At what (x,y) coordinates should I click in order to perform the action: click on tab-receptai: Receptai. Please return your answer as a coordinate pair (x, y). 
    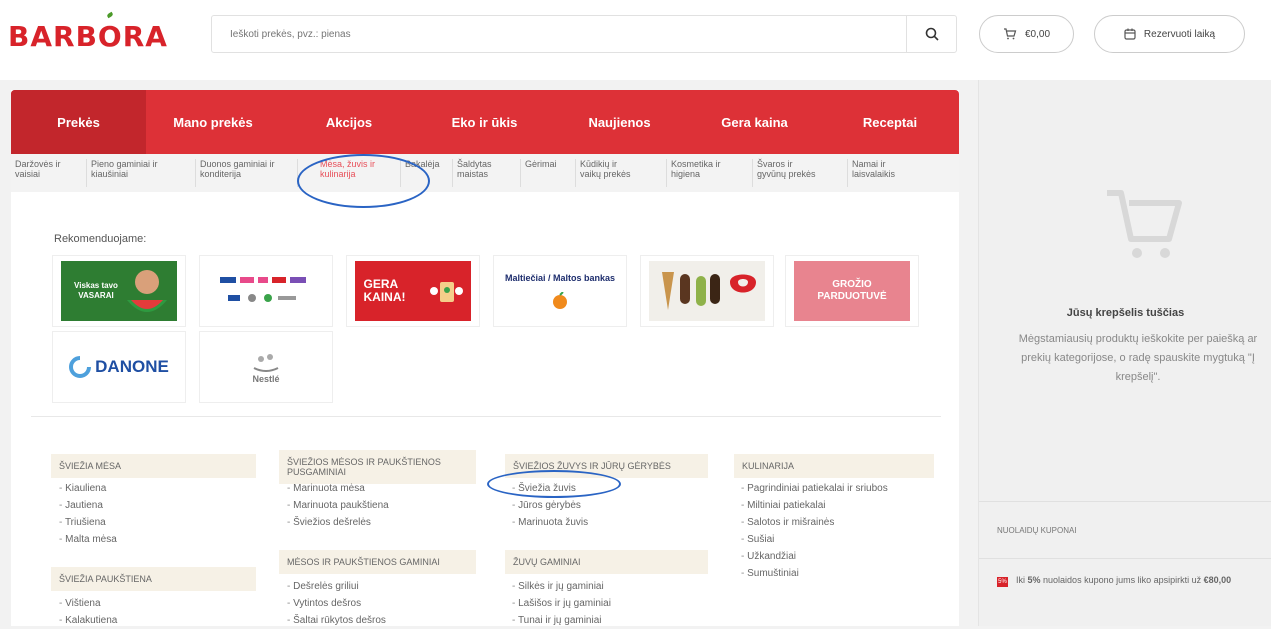
    Looking at the image, I should click on (890, 122).